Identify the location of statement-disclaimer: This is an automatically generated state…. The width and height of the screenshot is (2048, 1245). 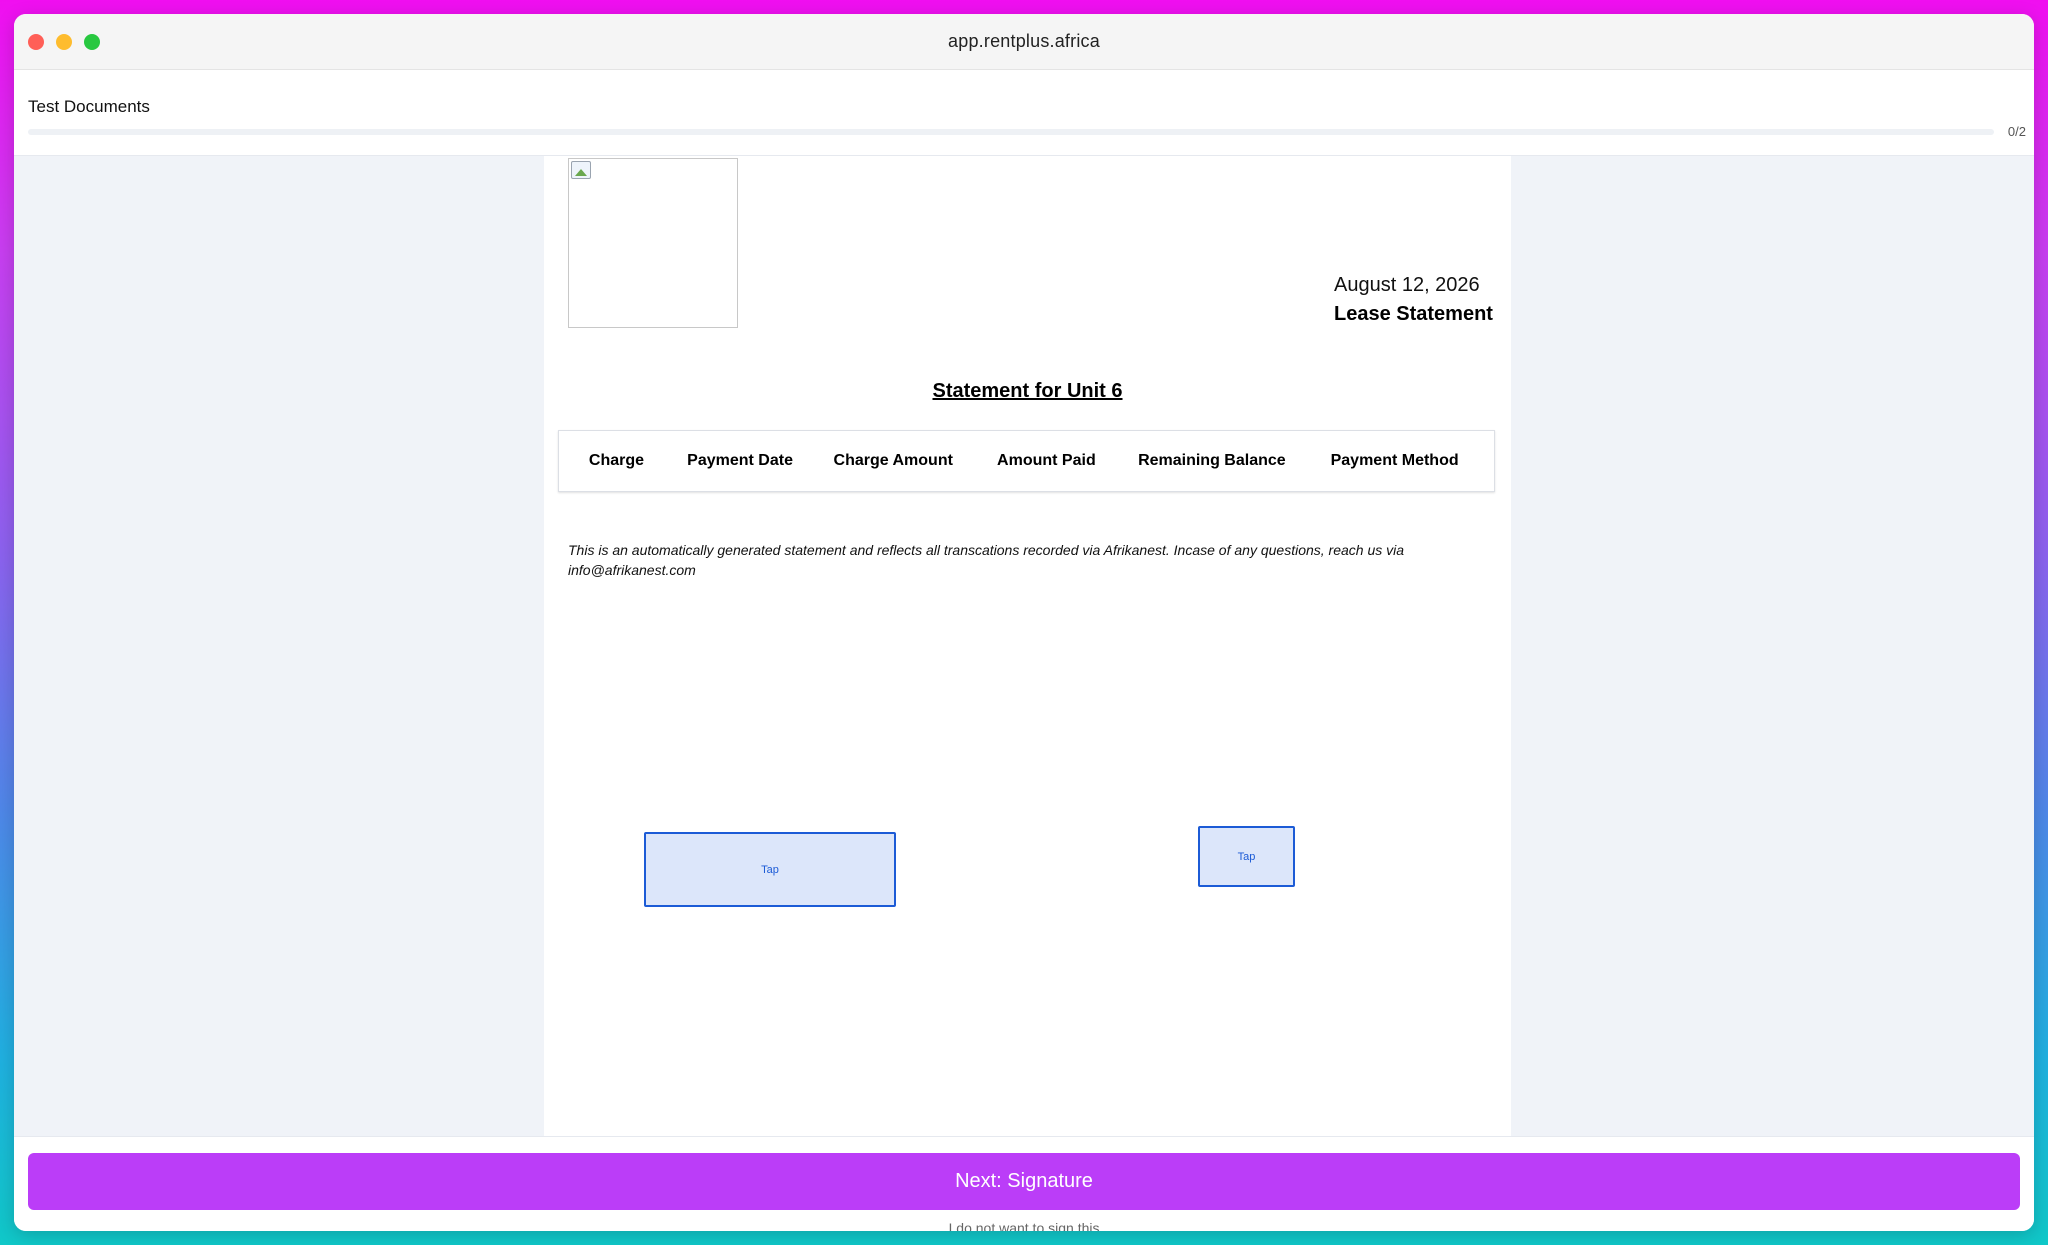
(986, 560).